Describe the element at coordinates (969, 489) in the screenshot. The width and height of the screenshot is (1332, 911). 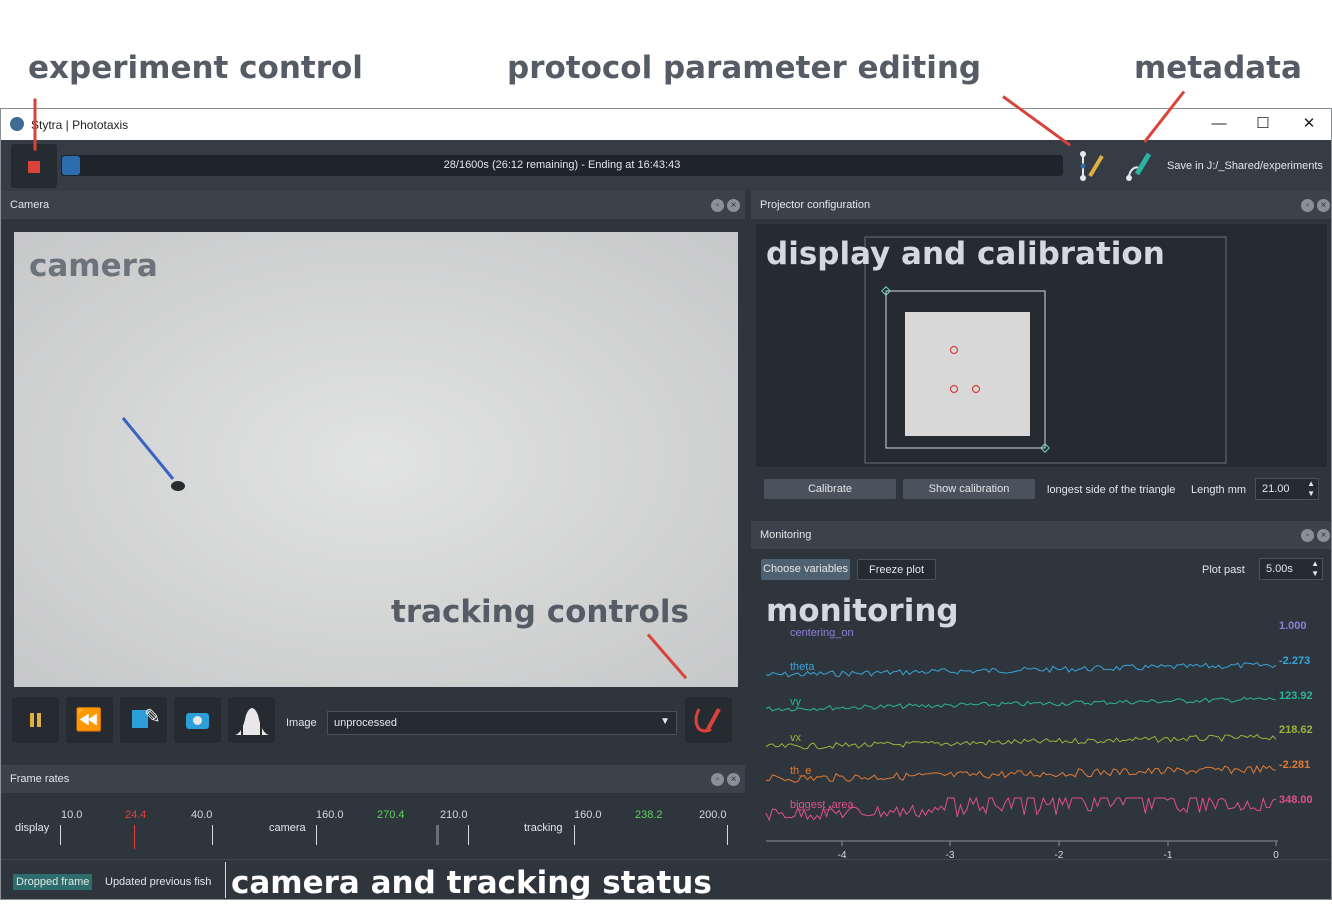
I see `show-calibration-button: Show calibration` at that location.